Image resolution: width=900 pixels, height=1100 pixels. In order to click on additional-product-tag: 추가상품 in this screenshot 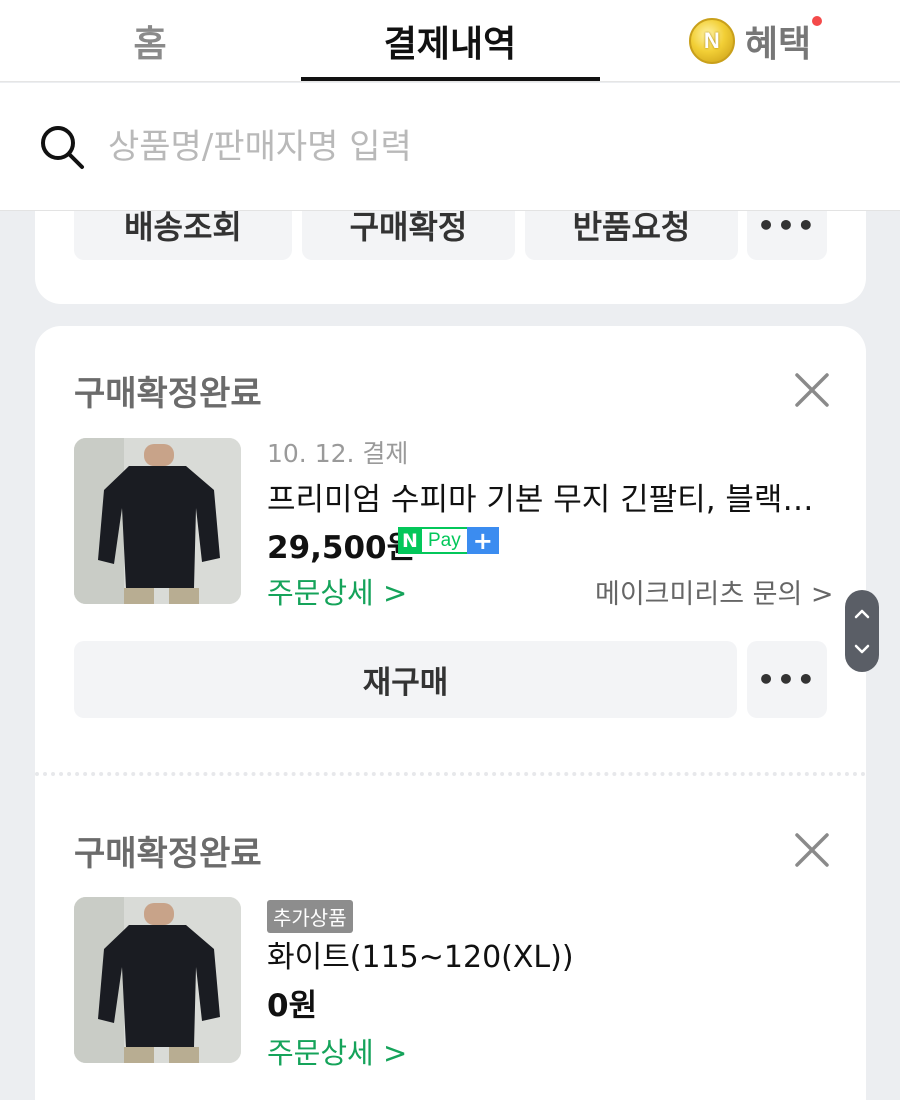, I will do `click(310, 916)`.